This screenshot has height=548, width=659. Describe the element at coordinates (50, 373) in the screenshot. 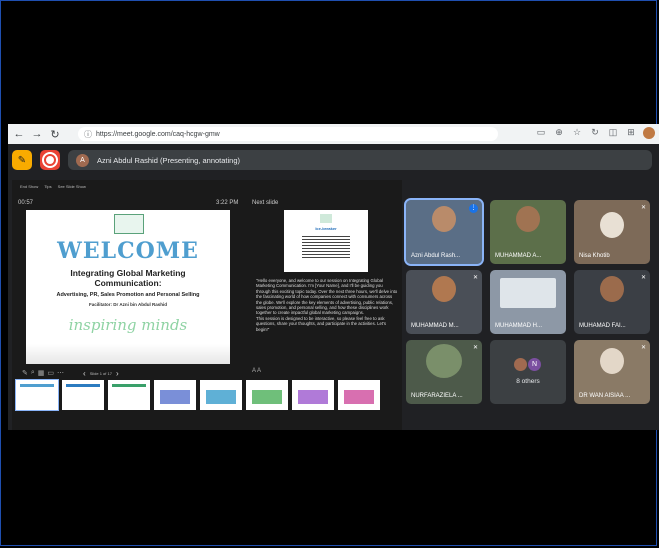

I see `subtitles-icon: ▭` at that location.